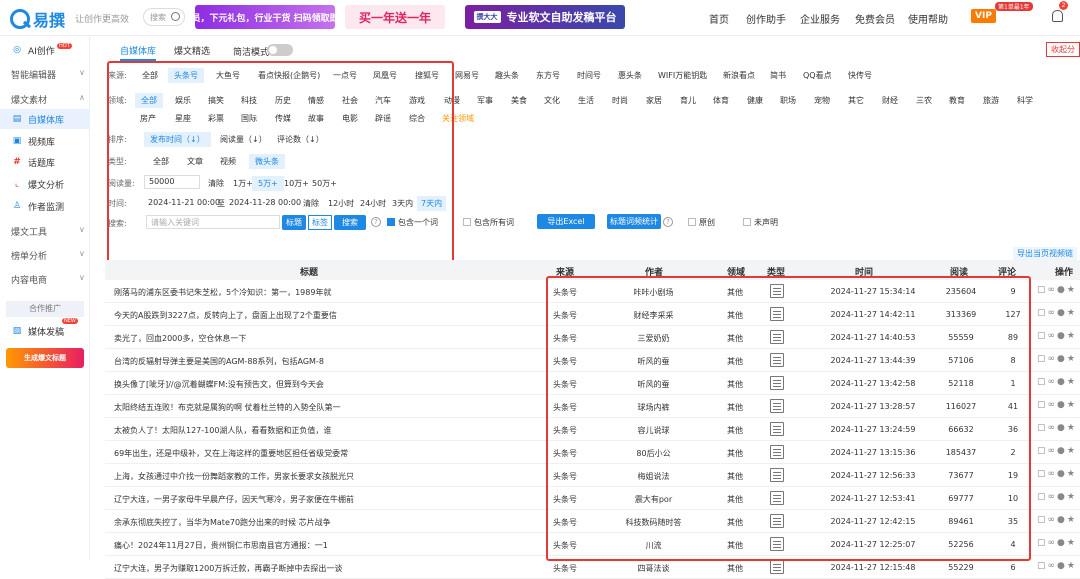 The height and width of the screenshot is (579, 1080). What do you see at coordinates (548, 75) in the screenshot?
I see `source-option: 东方号` at bounding box center [548, 75].